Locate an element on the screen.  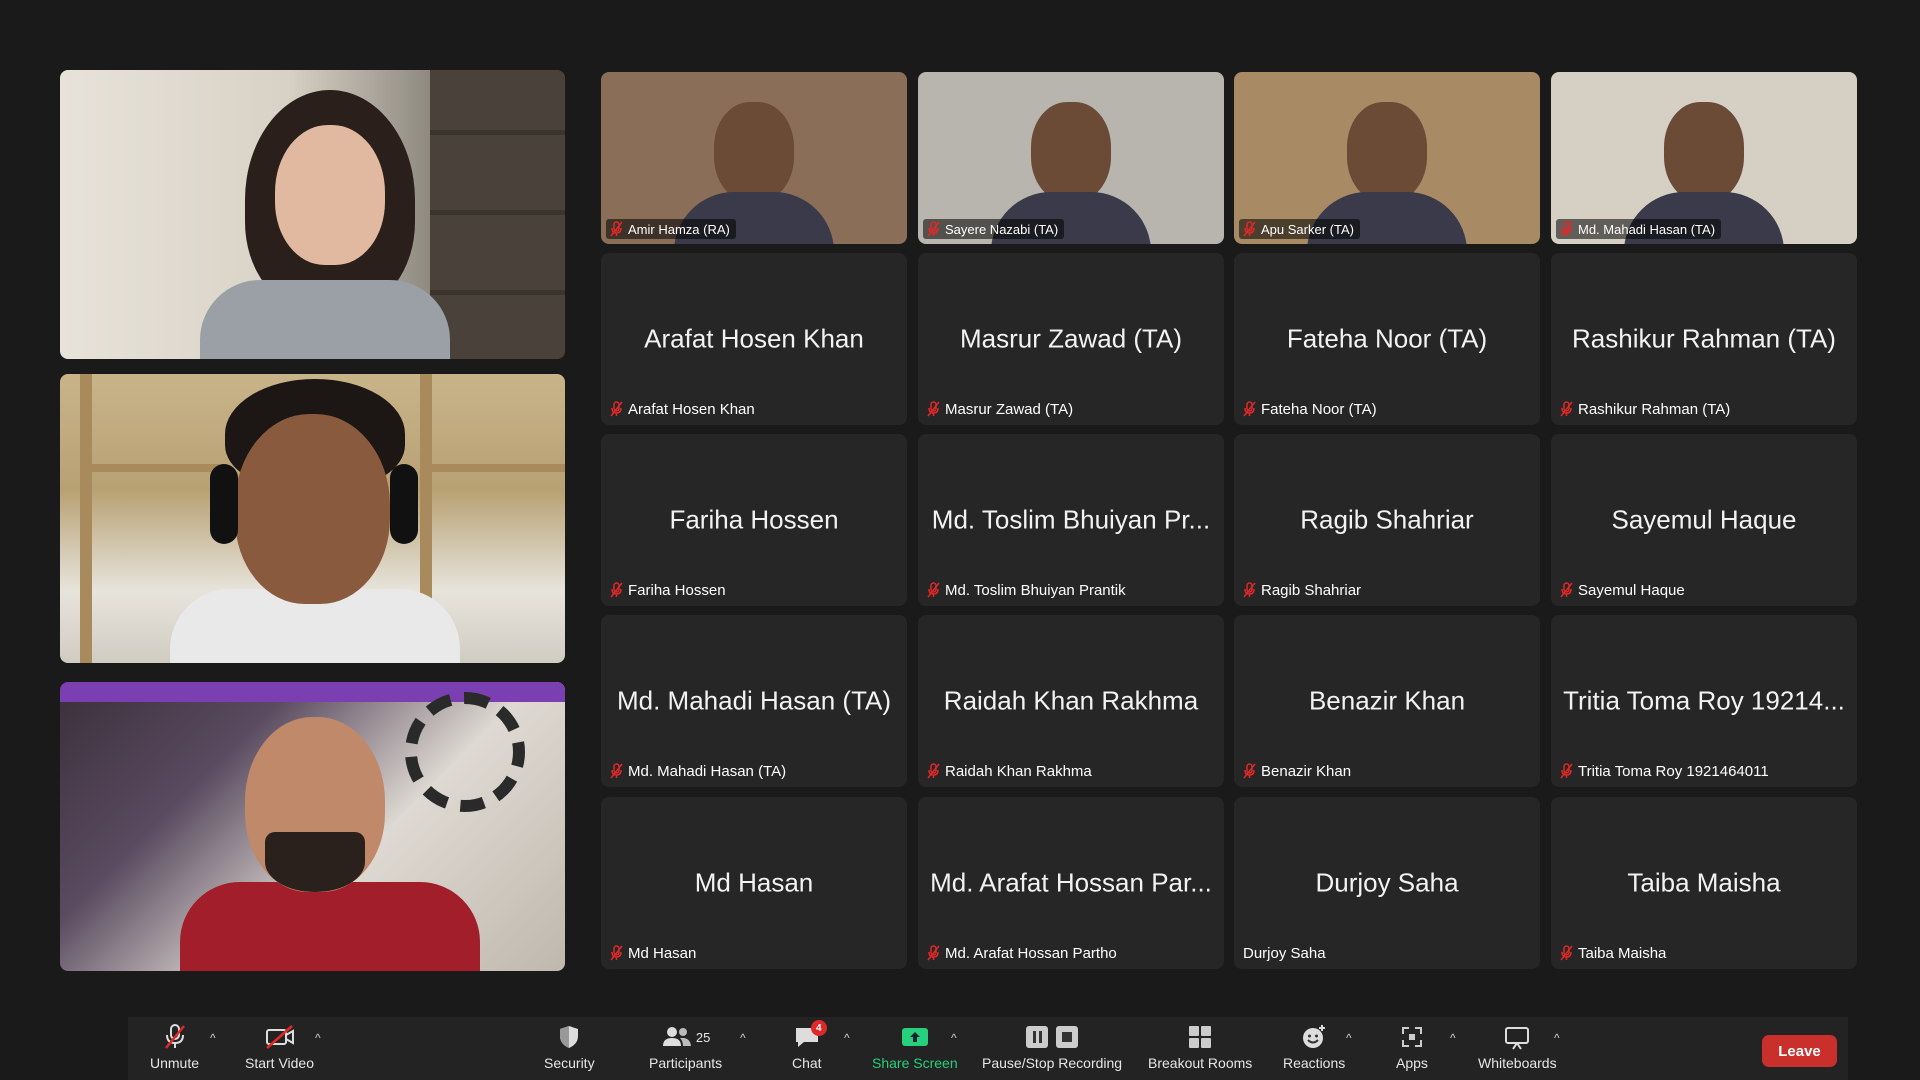
participant-tile: Durjoy Saha Durjoy Saha is located at coordinates (1387, 883).